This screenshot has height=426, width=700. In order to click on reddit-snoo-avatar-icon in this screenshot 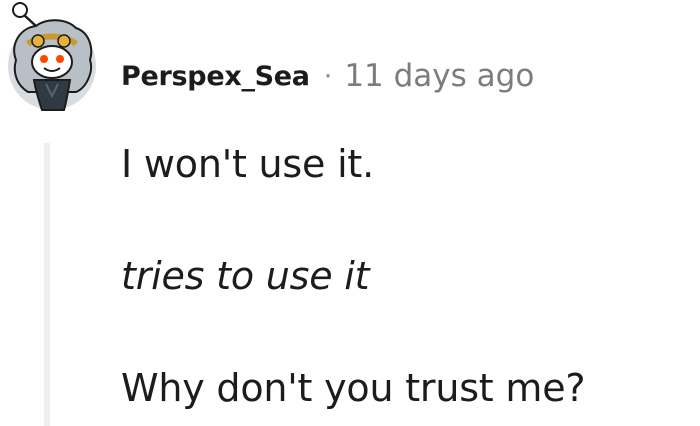, I will do `click(52, 56)`.